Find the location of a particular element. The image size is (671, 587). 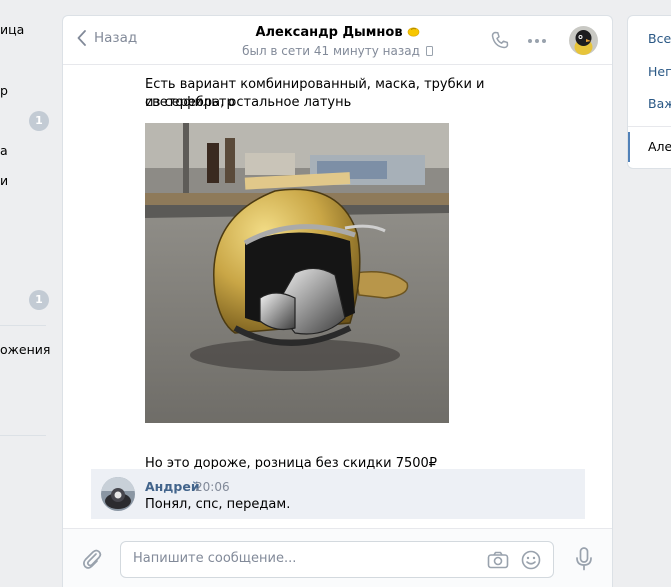

peer-status: был в сети 41 минуту назад is located at coordinates (337, 51).